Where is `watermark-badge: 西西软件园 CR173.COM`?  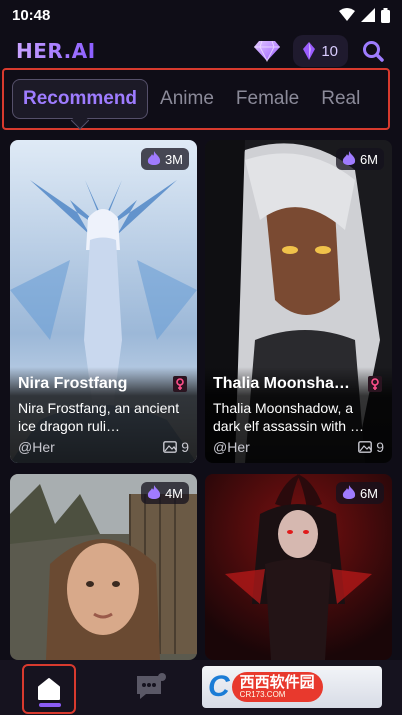
watermark-badge: 西西软件园 CR173.COM is located at coordinates (277, 687).